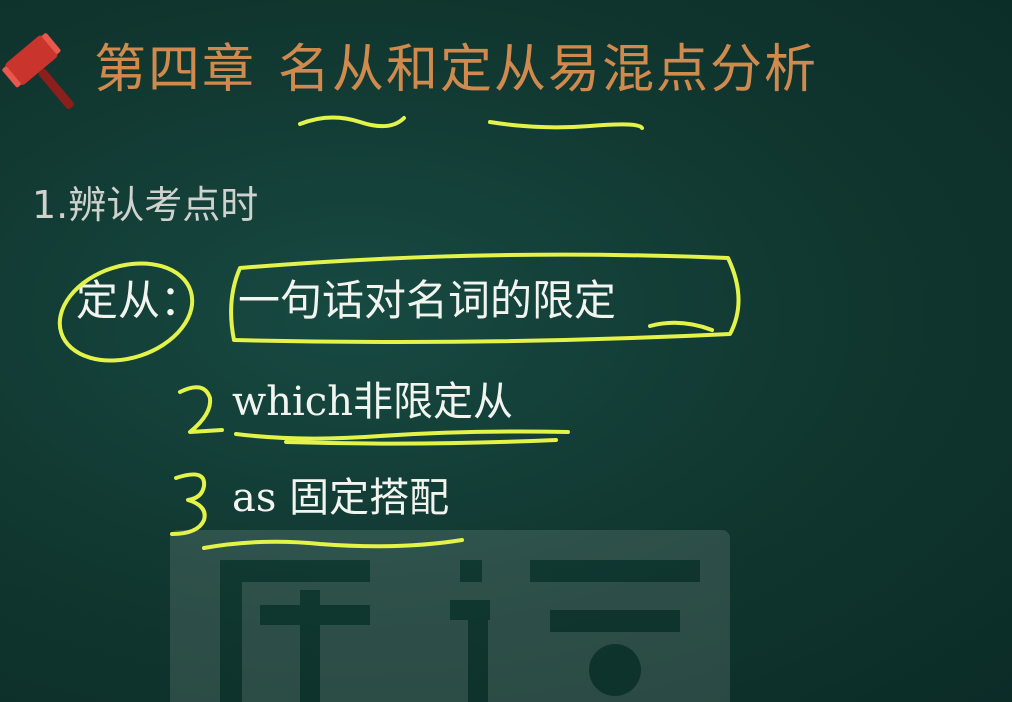  I want to click on chapter-title: 第四章 名从和定从易混点分析, so click(456, 70).